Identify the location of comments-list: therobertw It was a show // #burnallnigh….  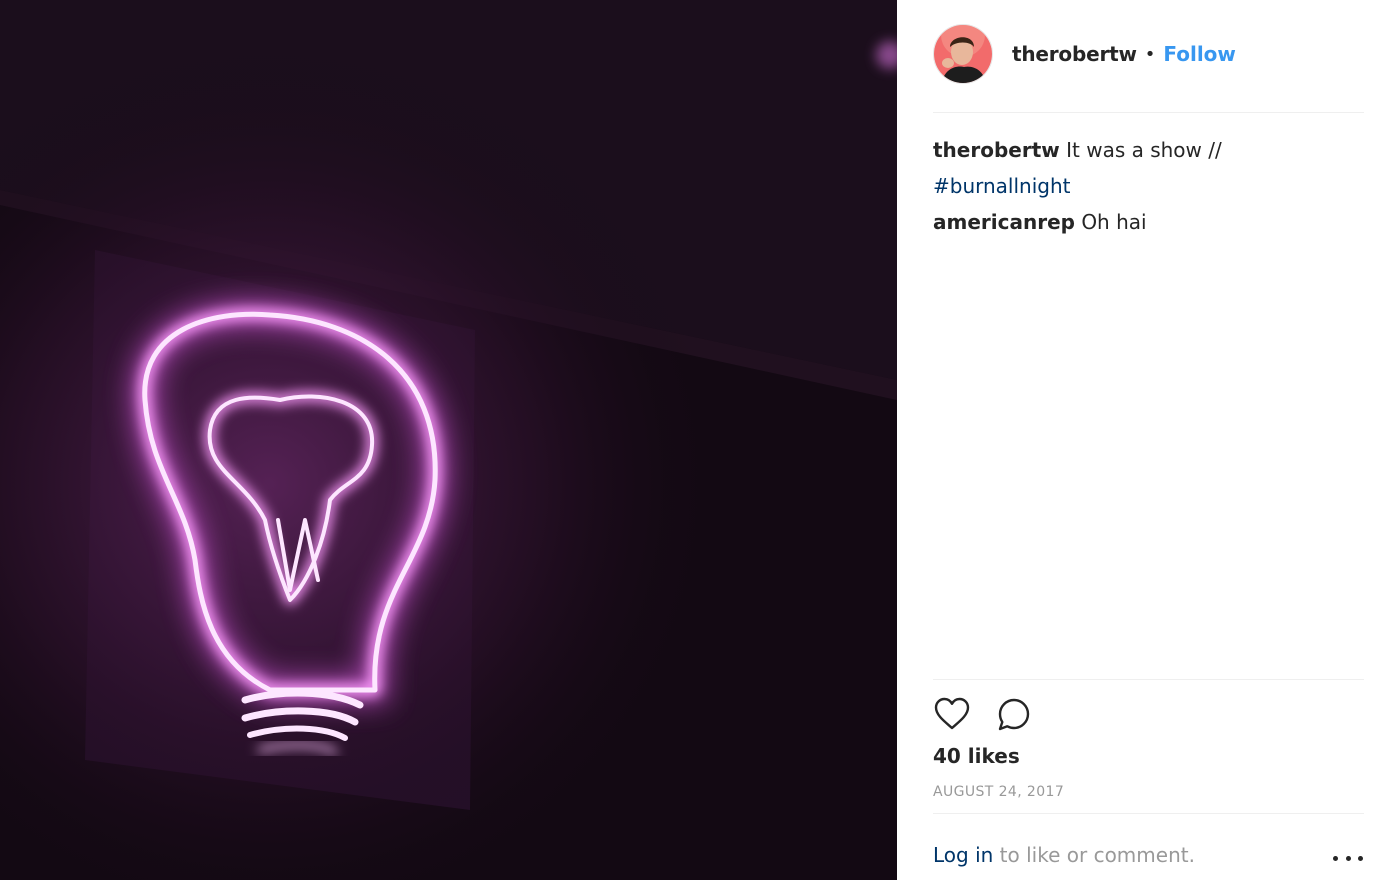
(1148, 186).